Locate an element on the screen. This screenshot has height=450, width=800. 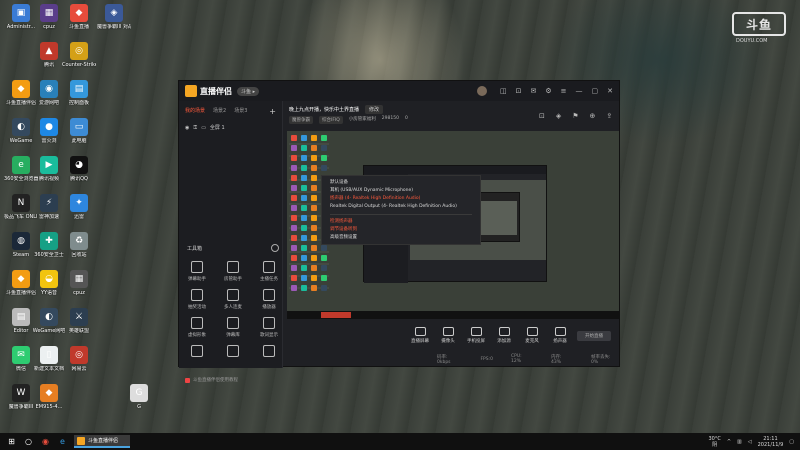
gift-icon: ⊡ is located at coordinates (542, 116).